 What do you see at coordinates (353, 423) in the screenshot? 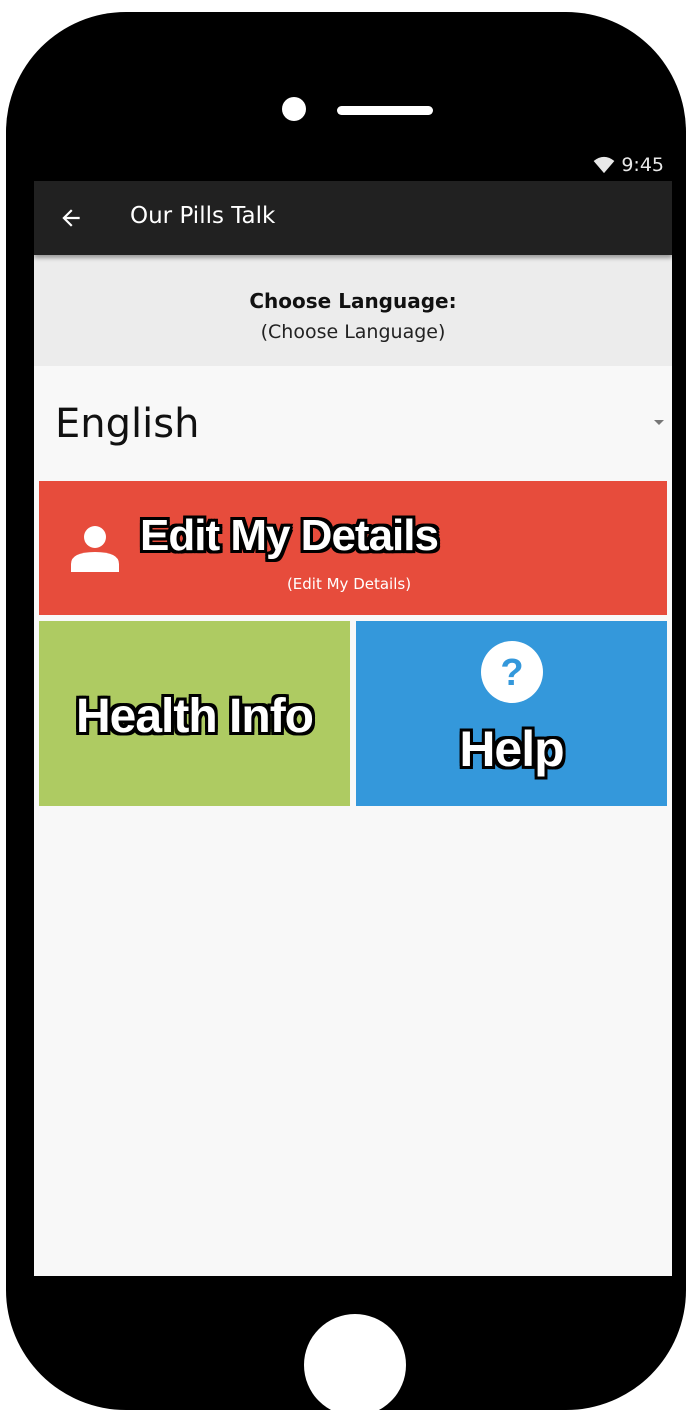
I see `language-select: English` at bounding box center [353, 423].